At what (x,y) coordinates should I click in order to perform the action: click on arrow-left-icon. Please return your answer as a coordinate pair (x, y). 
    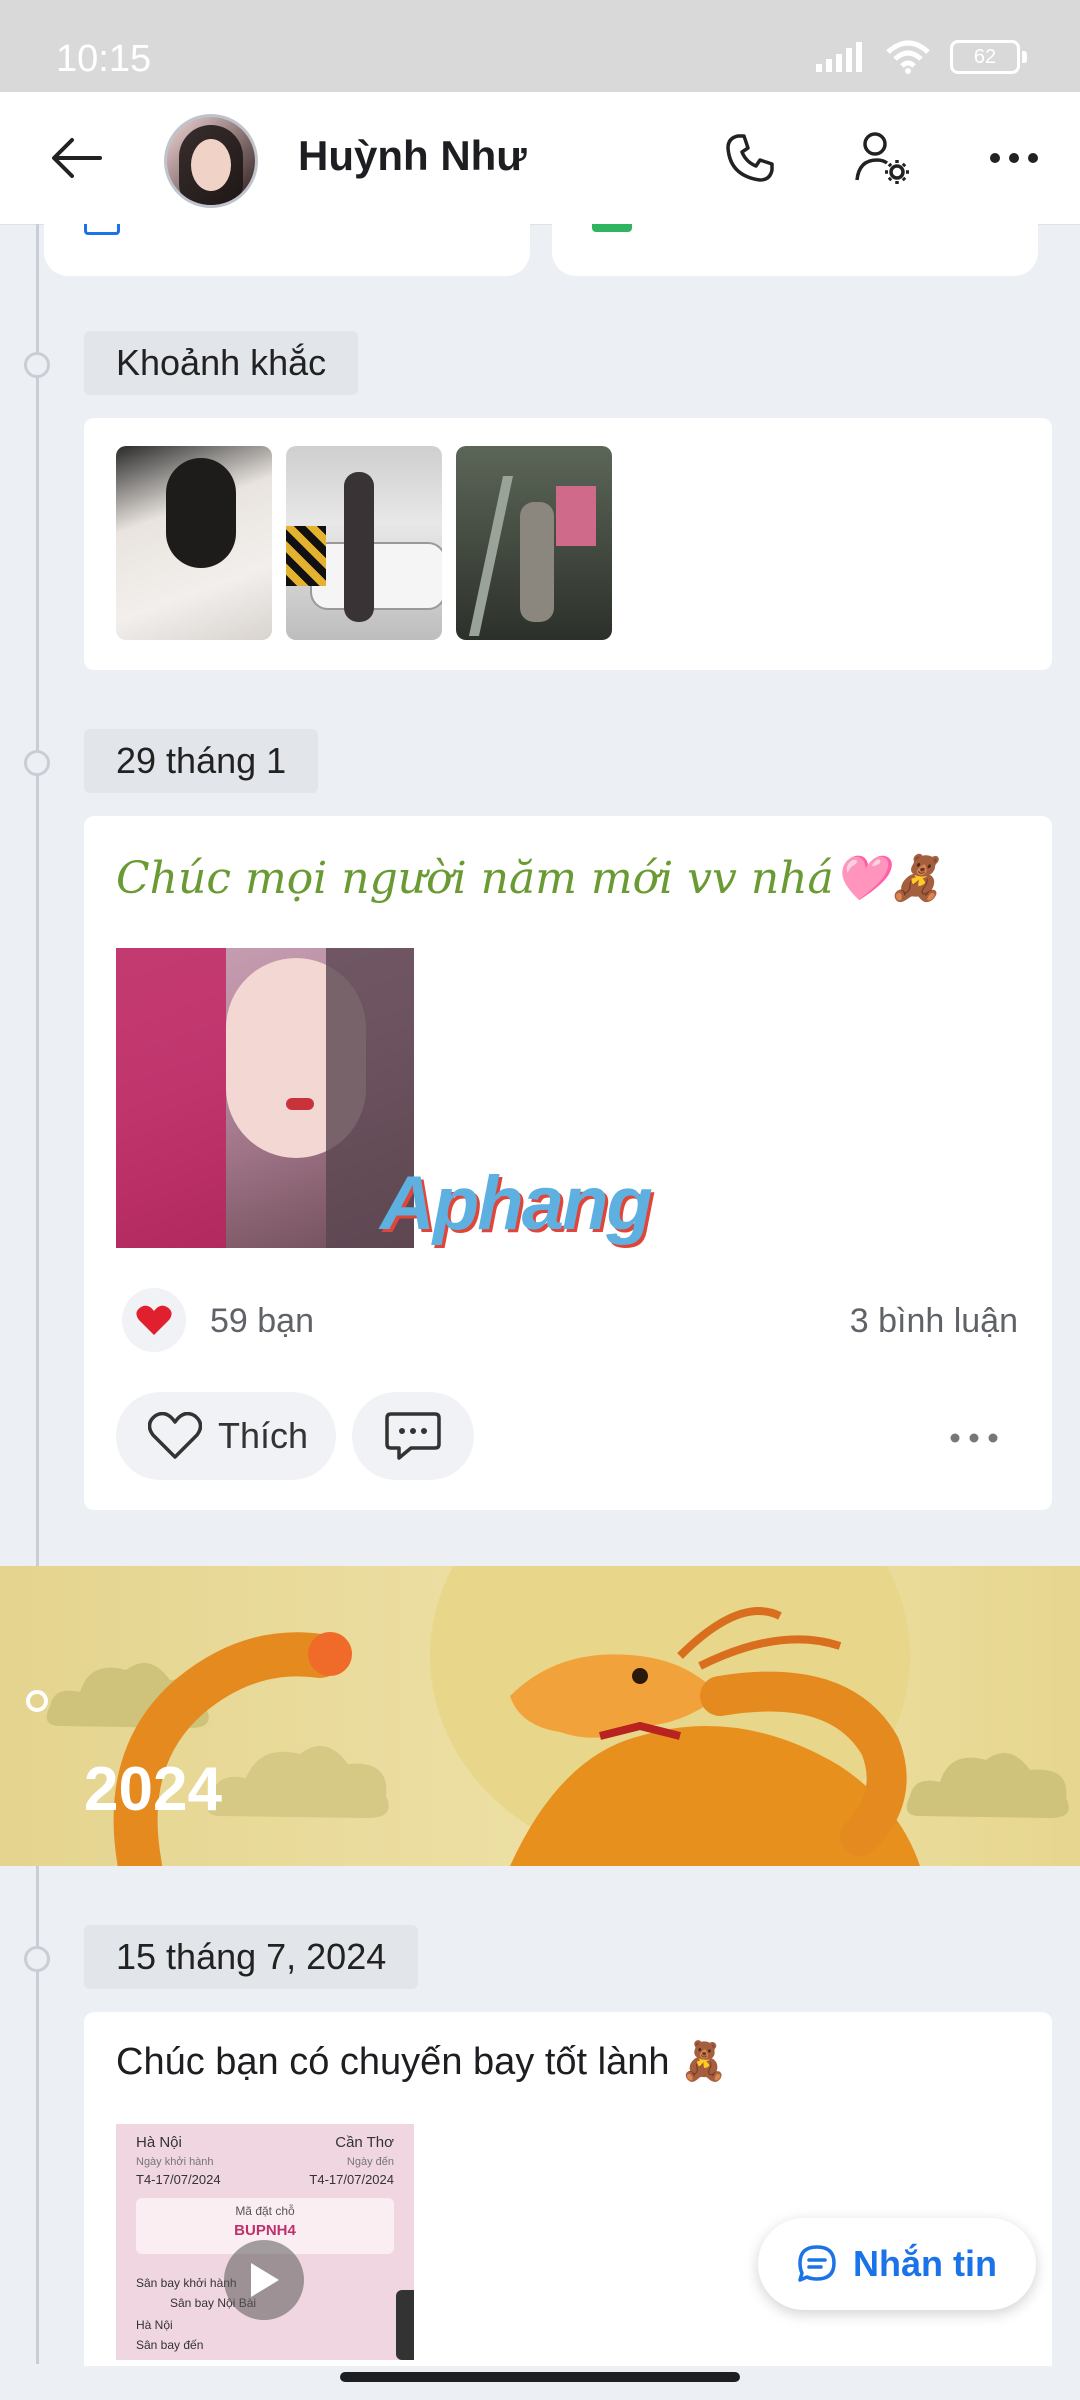
    Looking at the image, I should click on (77, 158).